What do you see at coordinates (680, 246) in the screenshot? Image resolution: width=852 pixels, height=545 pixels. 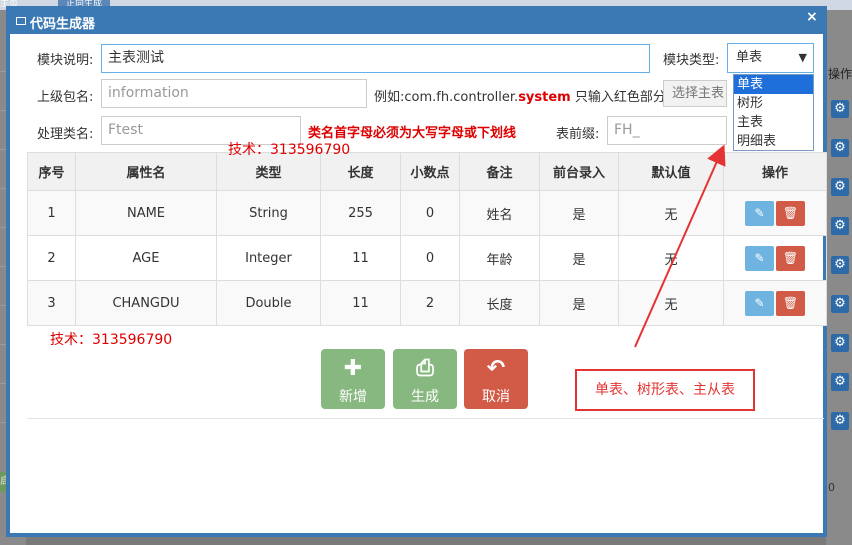 I see `annotation-arrow` at bounding box center [680, 246].